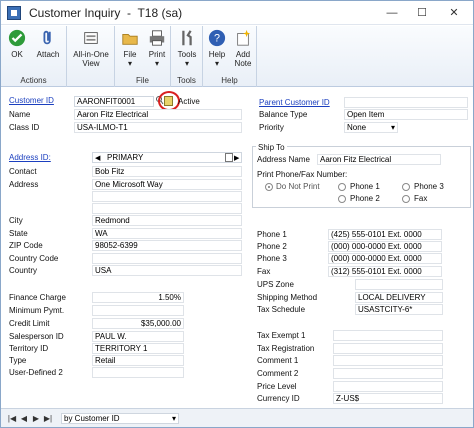 This screenshot has width=474, height=428. I want to click on phone2-radio-label: Phone 2, so click(365, 198).